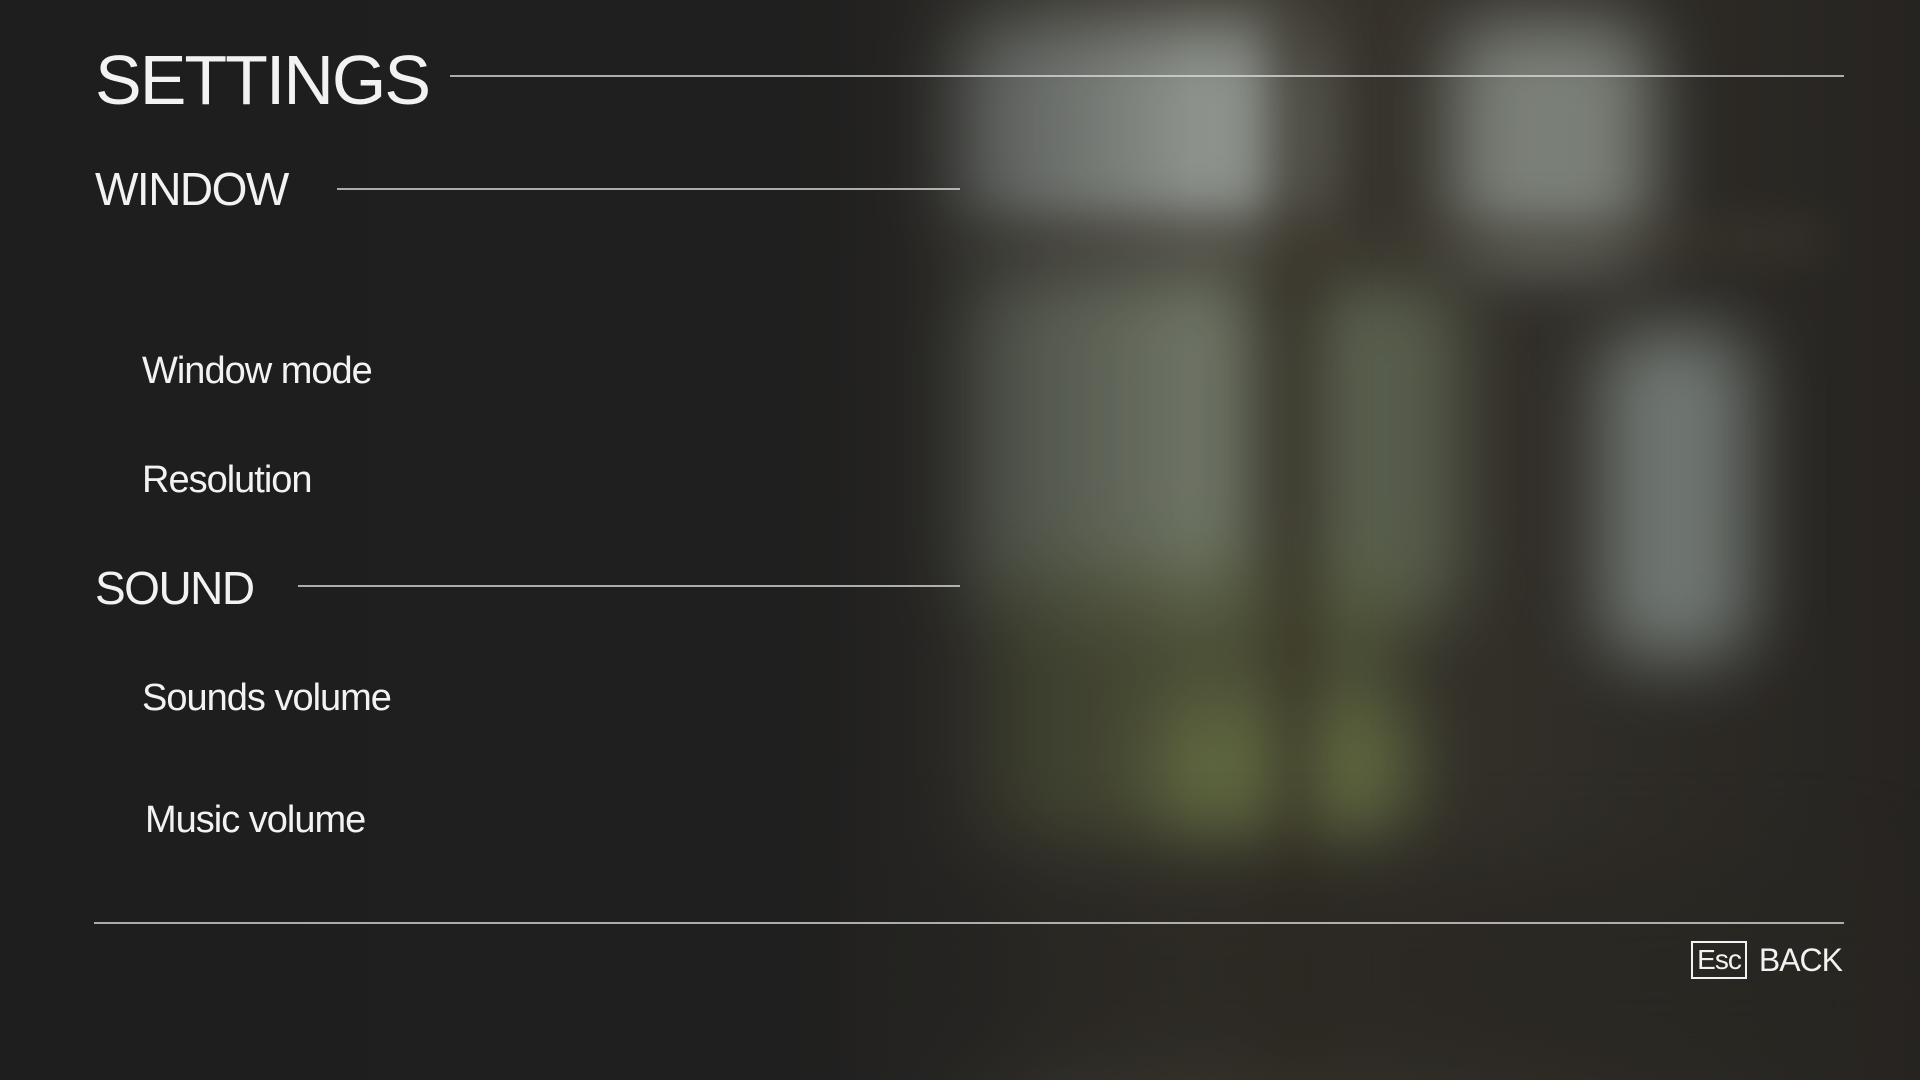 The width and height of the screenshot is (1920, 1080). What do you see at coordinates (192, 189) in the screenshot?
I see `section-heading-window: WINDOW` at bounding box center [192, 189].